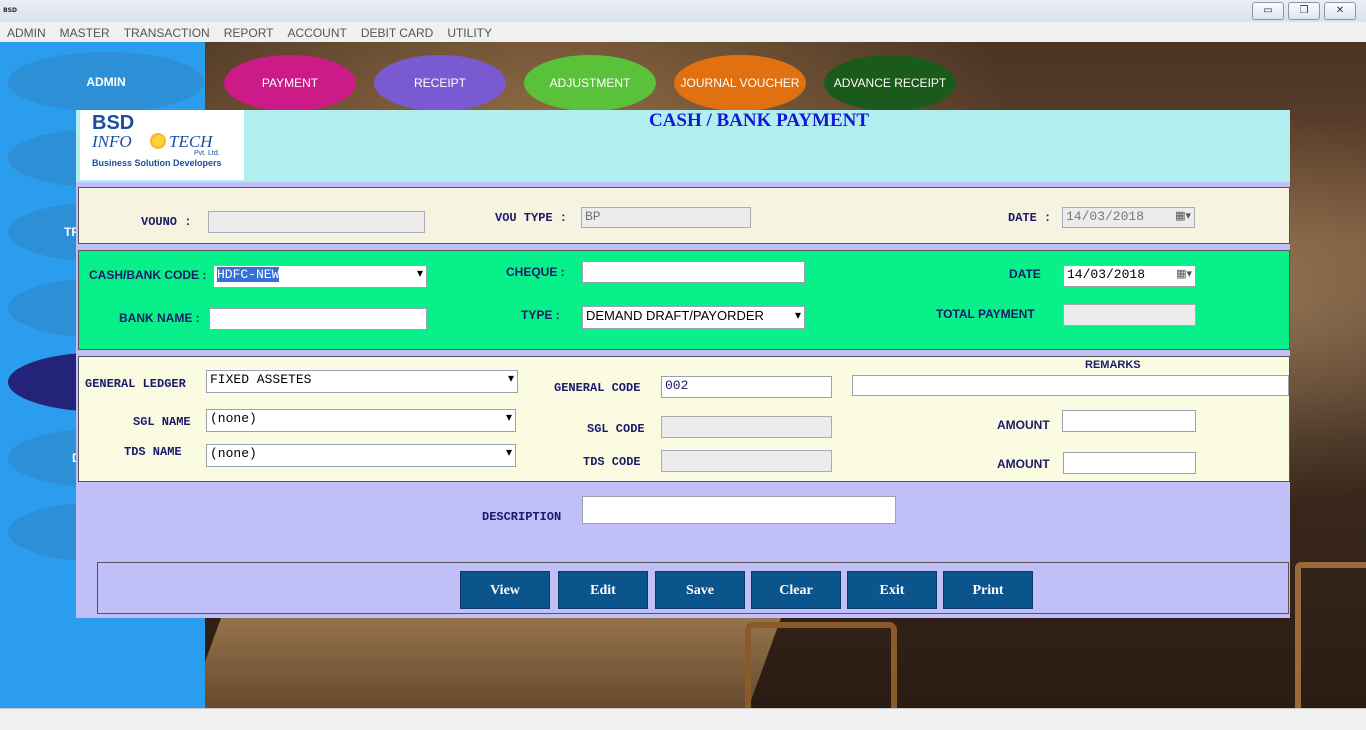 The image size is (1366, 730). What do you see at coordinates (988, 590) in the screenshot?
I see `print-button: Print` at bounding box center [988, 590].